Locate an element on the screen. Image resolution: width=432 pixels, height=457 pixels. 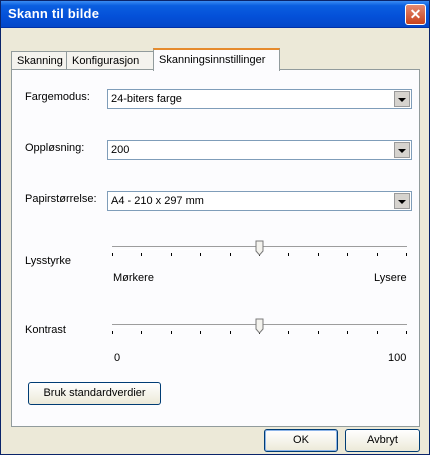
color-mode-select: 24-biters farge is located at coordinates (259, 99).